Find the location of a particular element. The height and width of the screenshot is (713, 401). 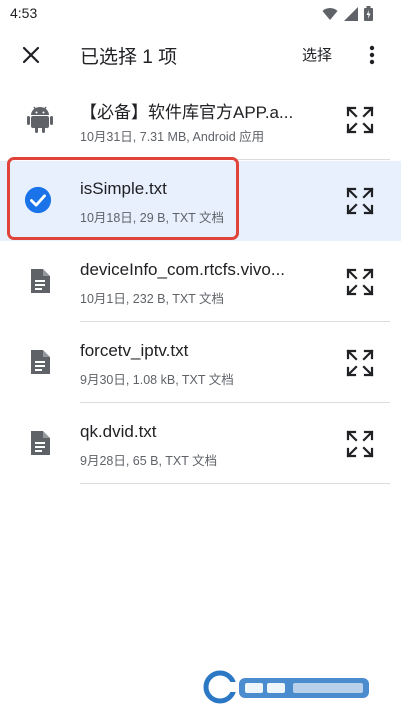

file-meta: 9月28日, 65 B, TXT 文档 is located at coordinates (149, 461).